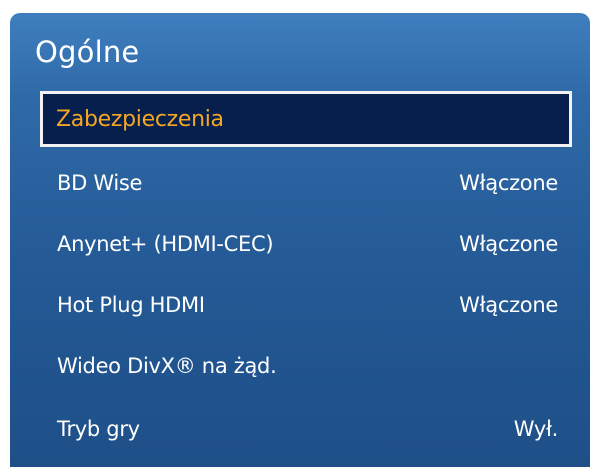 The width and height of the screenshot is (600, 467). Describe the element at coordinates (98, 429) in the screenshot. I see `menu-item-label: Tryb gry` at that location.